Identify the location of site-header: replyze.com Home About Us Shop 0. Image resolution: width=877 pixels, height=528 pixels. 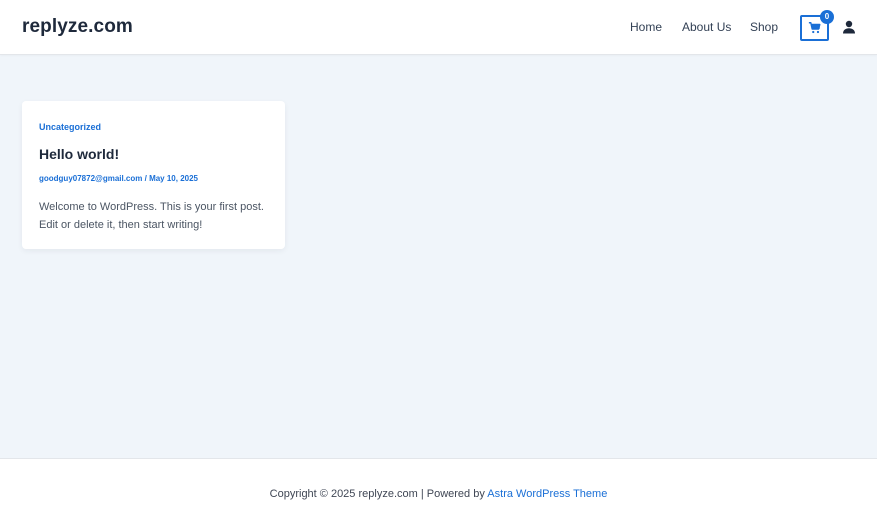
(438, 27).